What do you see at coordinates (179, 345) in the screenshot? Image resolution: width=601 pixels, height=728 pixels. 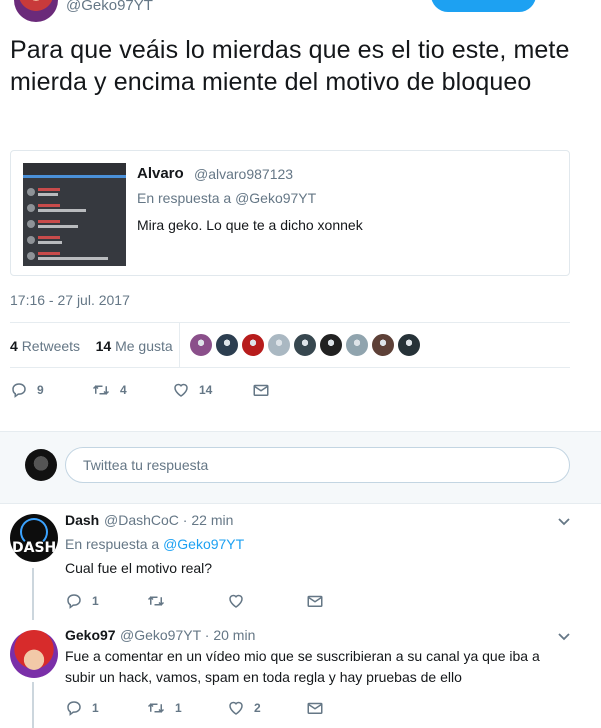 I see `stats-separator` at bounding box center [179, 345].